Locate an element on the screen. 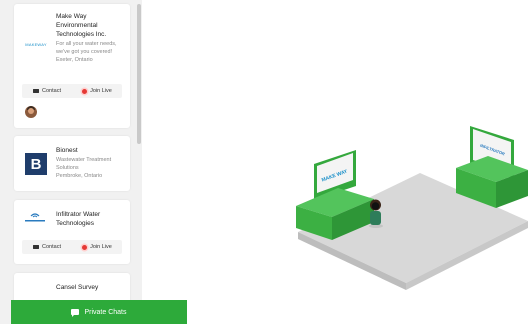 Image resolution: width=529 pixels, height=324 pixels. exhibitor-name: Make Way Environmental Technologies Inc. is located at coordinates (81, 25).